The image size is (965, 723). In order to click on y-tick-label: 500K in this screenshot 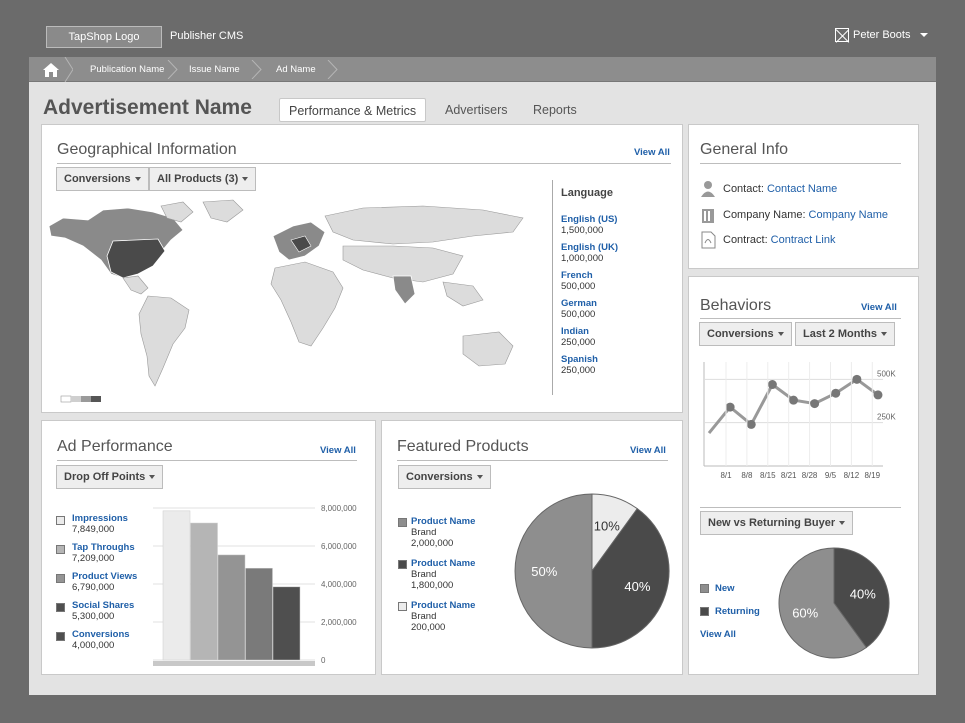, I will do `click(886, 373)`.